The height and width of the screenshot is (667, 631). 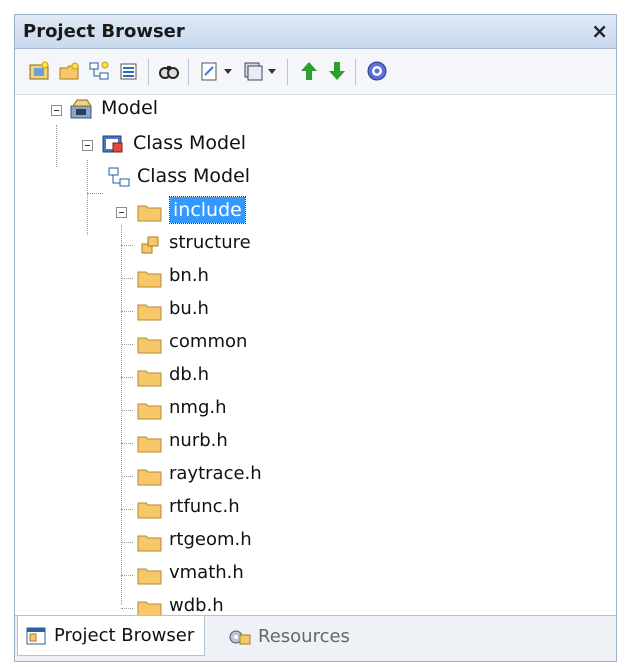 What do you see at coordinates (337, 71) in the screenshot?
I see `move-down-icon` at bounding box center [337, 71].